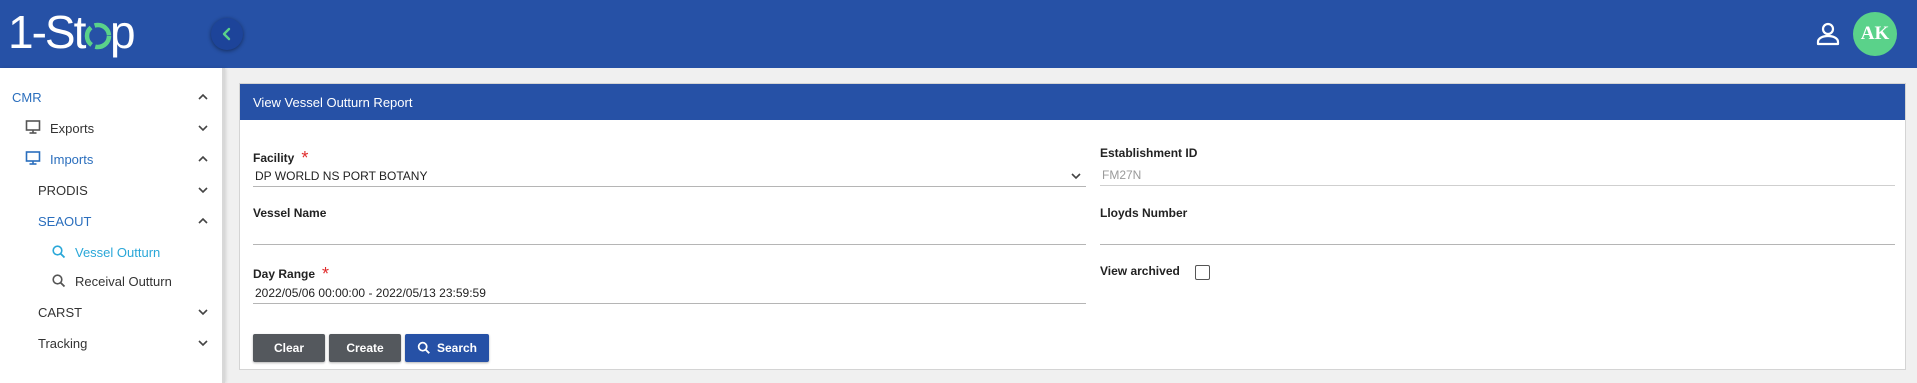 The width and height of the screenshot is (1917, 383). Describe the element at coordinates (457, 348) in the screenshot. I see `search-button-label: Search` at that location.